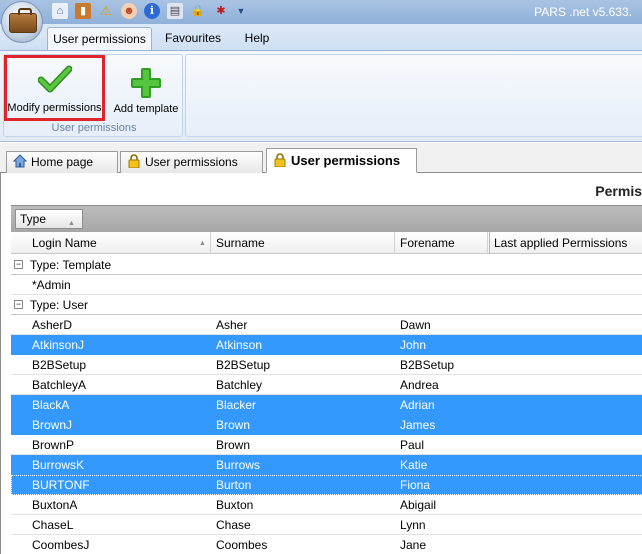 Image resolution: width=642 pixels, height=554 pixels. I want to click on checkmark-icon, so click(54, 79).